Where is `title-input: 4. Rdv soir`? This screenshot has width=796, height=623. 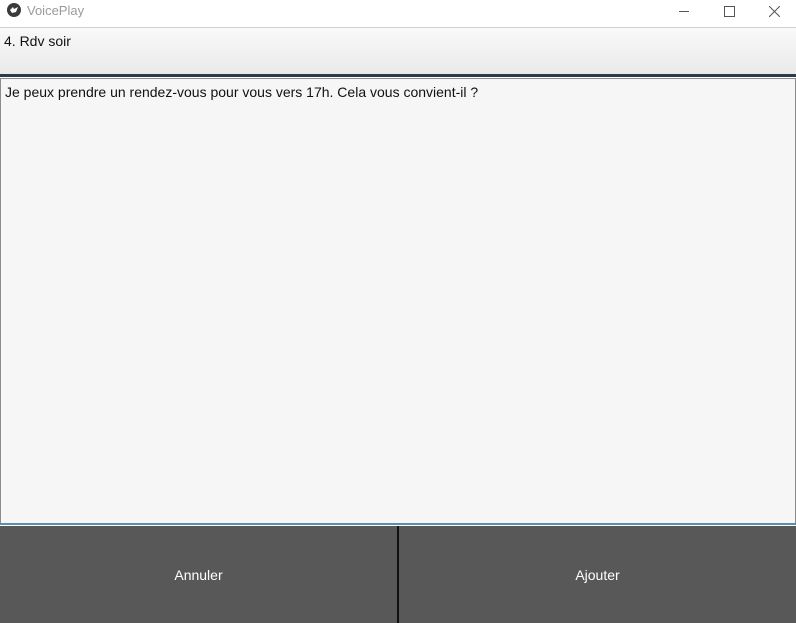
title-input: 4. Rdv soir is located at coordinates (398, 51).